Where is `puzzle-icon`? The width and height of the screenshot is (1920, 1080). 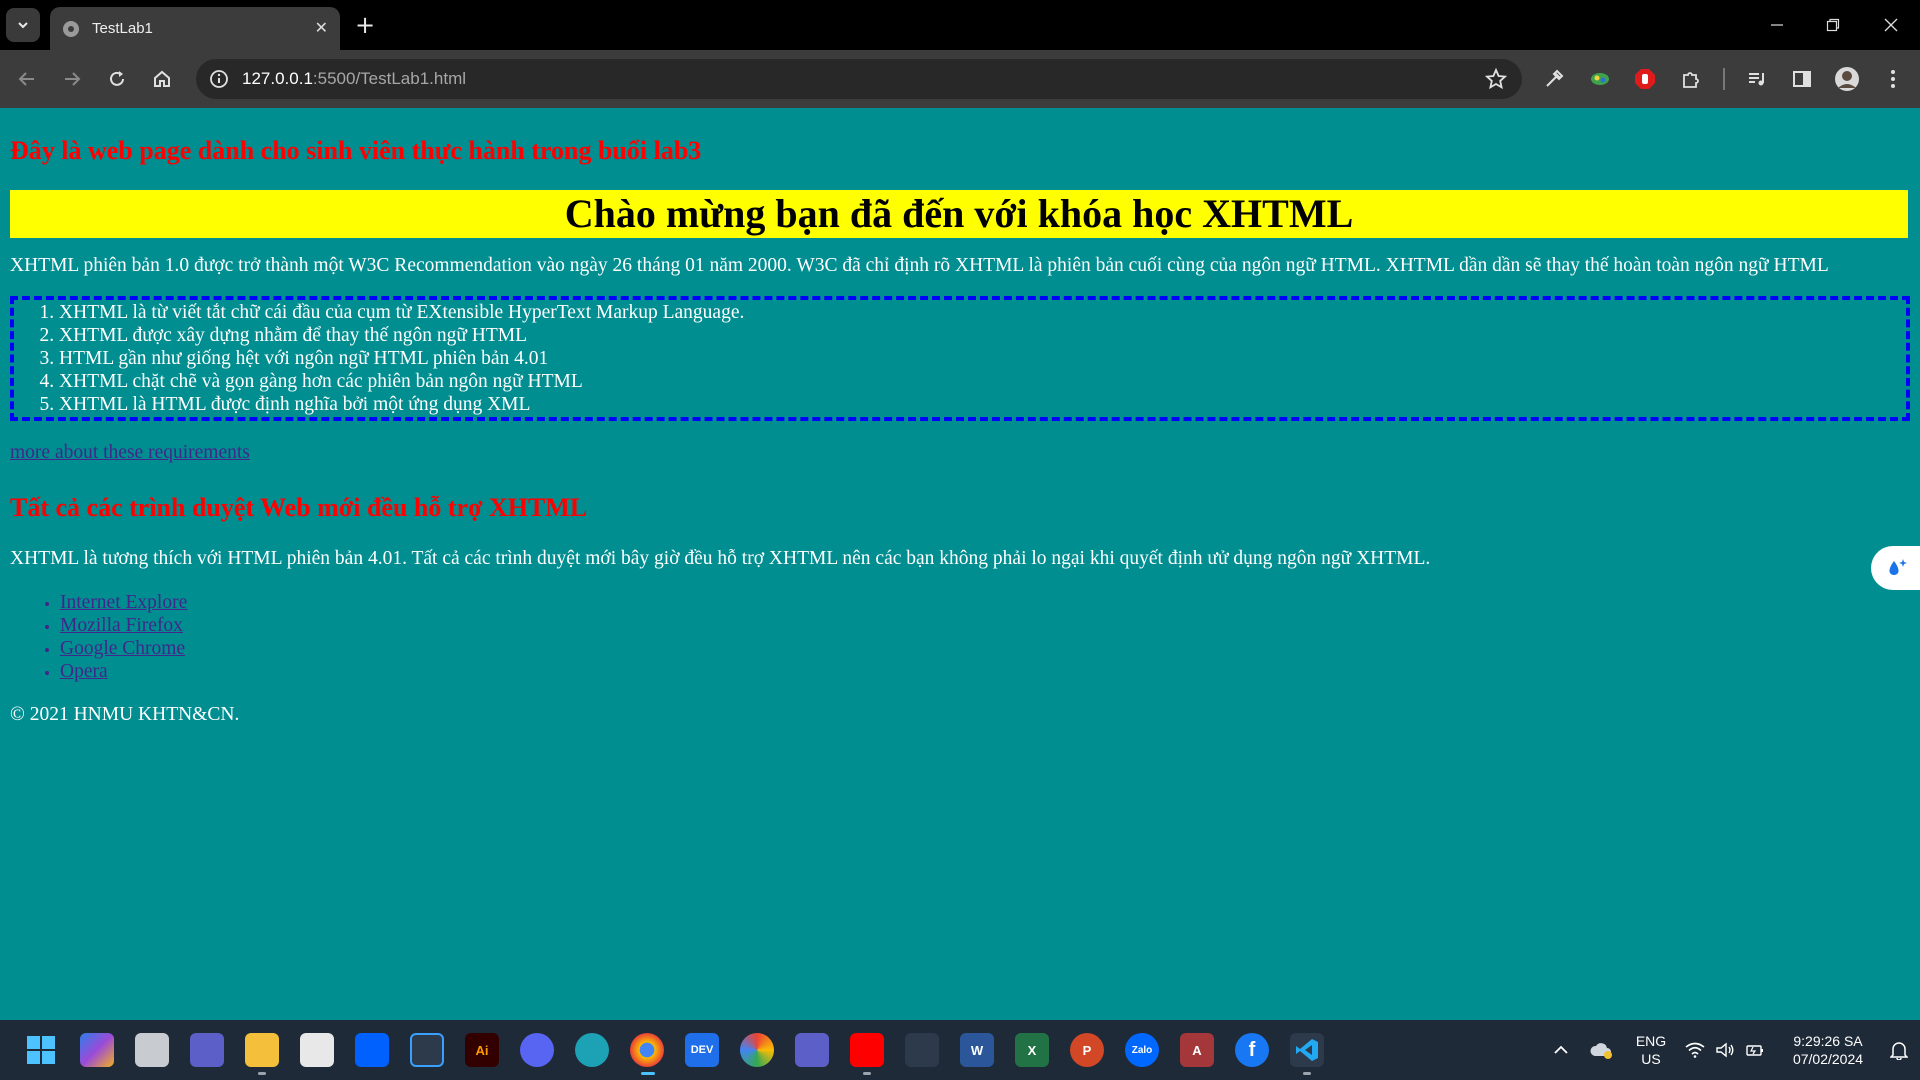
puzzle-icon is located at coordinates (1691, 80).